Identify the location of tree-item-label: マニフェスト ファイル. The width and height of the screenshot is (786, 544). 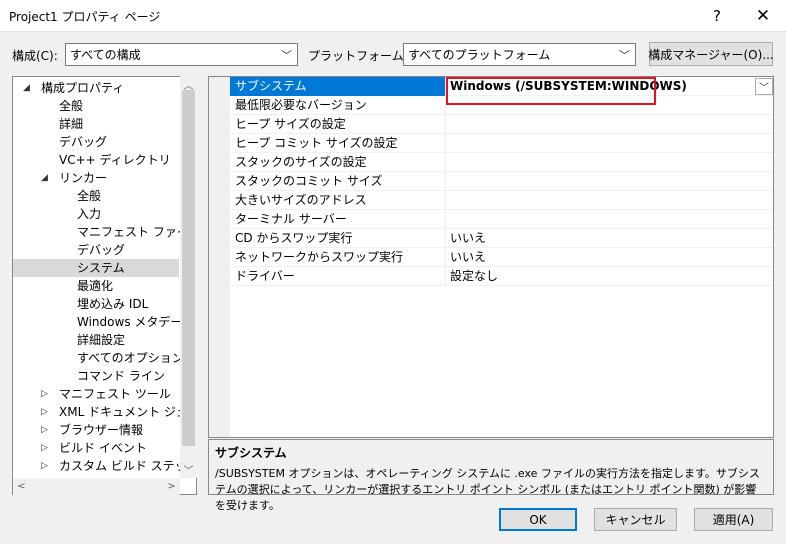
(137, 232).